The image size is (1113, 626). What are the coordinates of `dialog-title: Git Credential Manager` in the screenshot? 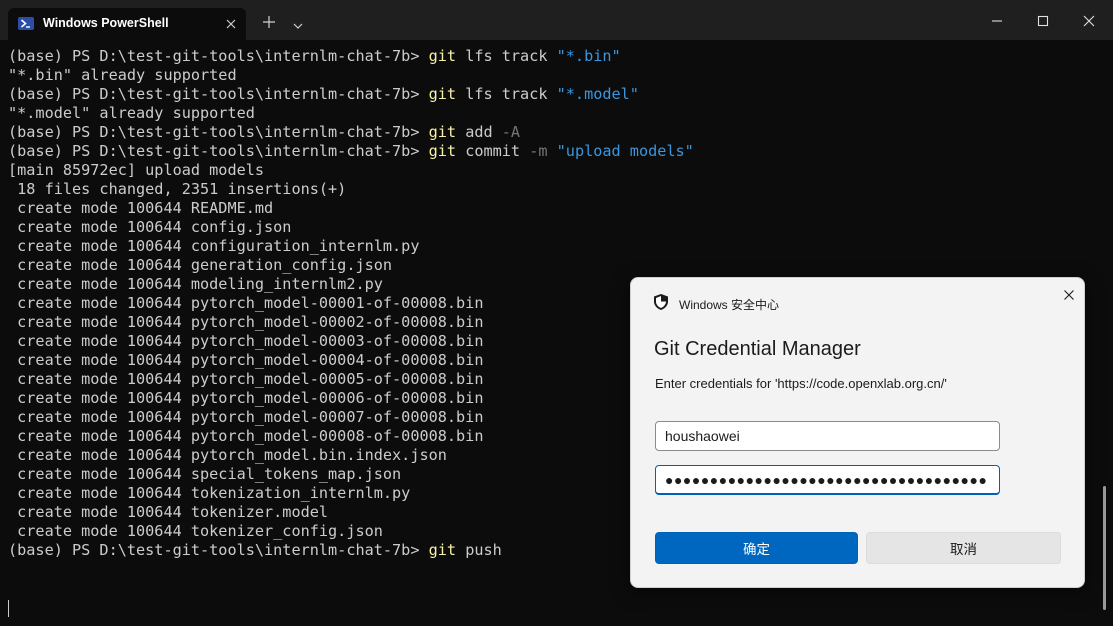 It's located at (757, 349).